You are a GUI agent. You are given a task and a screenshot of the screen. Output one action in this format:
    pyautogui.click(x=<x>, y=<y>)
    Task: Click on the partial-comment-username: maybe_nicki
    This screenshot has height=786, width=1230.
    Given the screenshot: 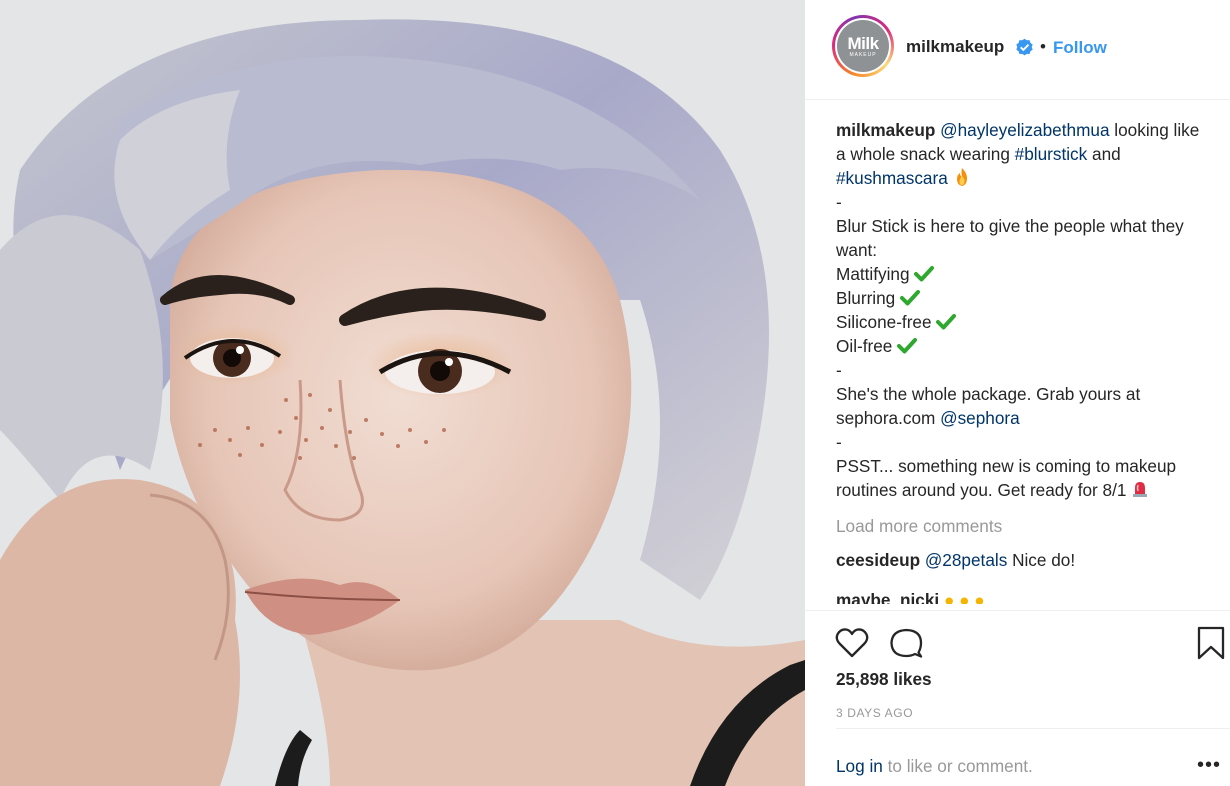 What is the action you would take?
    pyautogui.click(x=887, y=597)
    